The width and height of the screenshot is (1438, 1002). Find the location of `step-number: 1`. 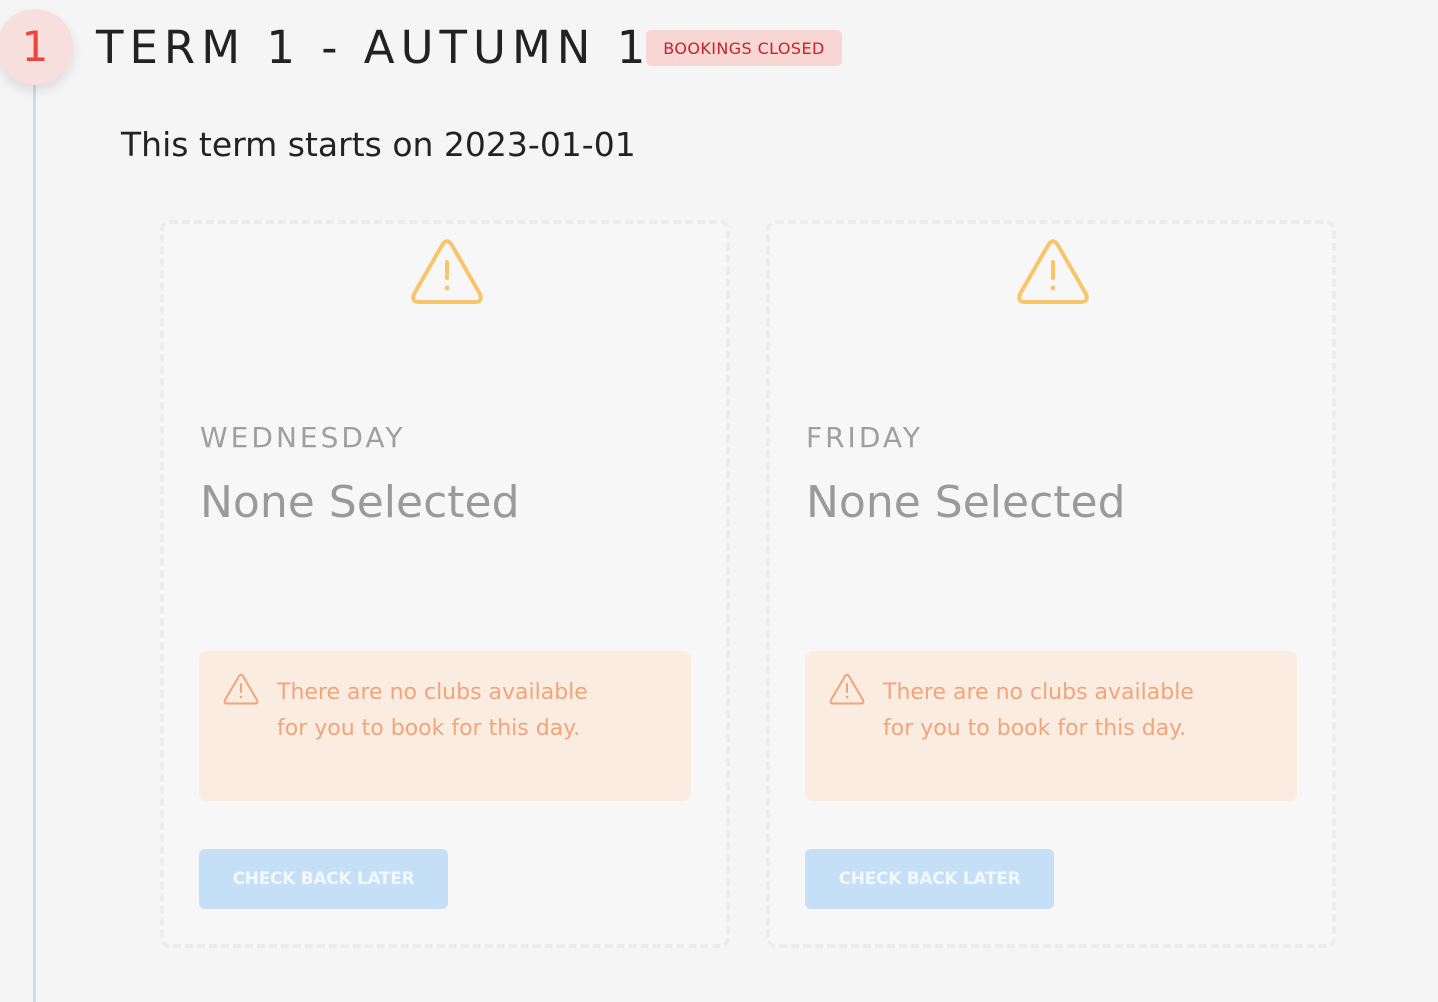

step-number: 1 is located at coordinates (35, 46).